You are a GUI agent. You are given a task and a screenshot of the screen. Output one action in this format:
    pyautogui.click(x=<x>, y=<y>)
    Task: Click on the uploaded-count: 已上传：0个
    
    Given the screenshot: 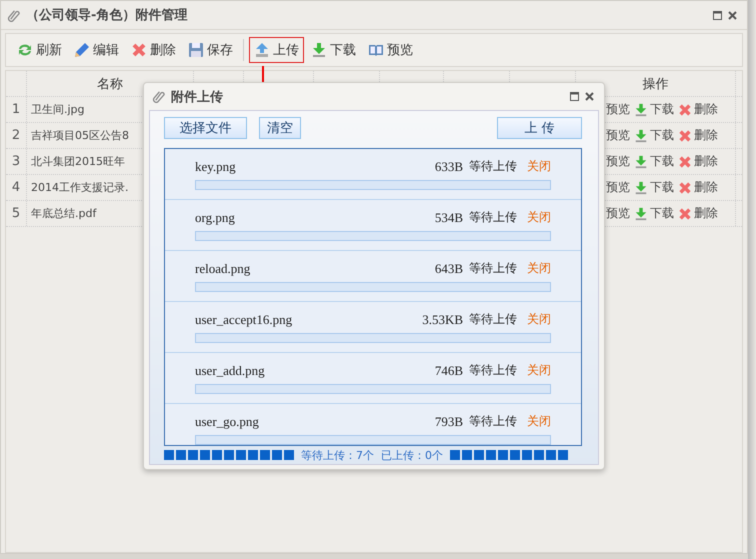 What is the action you would take?
    pyautogui.click(x=412, y=455)
    